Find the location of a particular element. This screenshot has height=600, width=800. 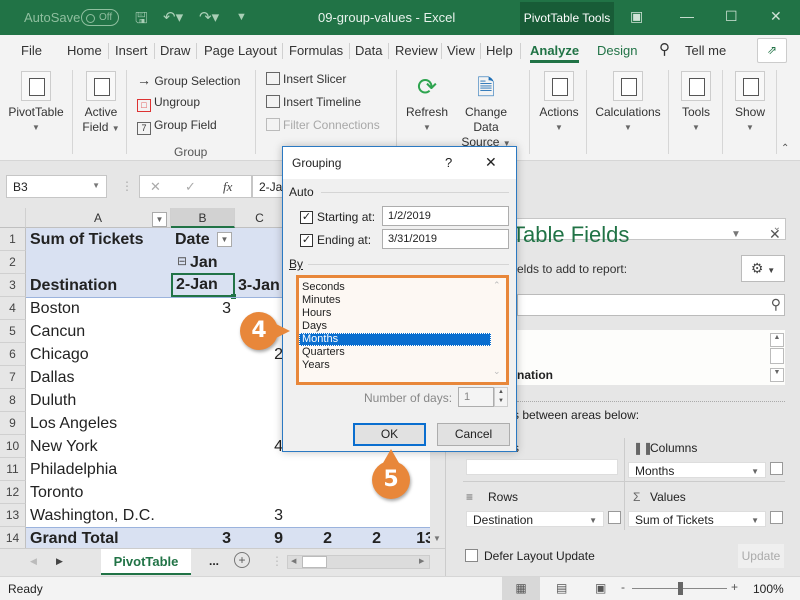

starting-at-input: 1/2/2019 is located at coordinates (445, 216).